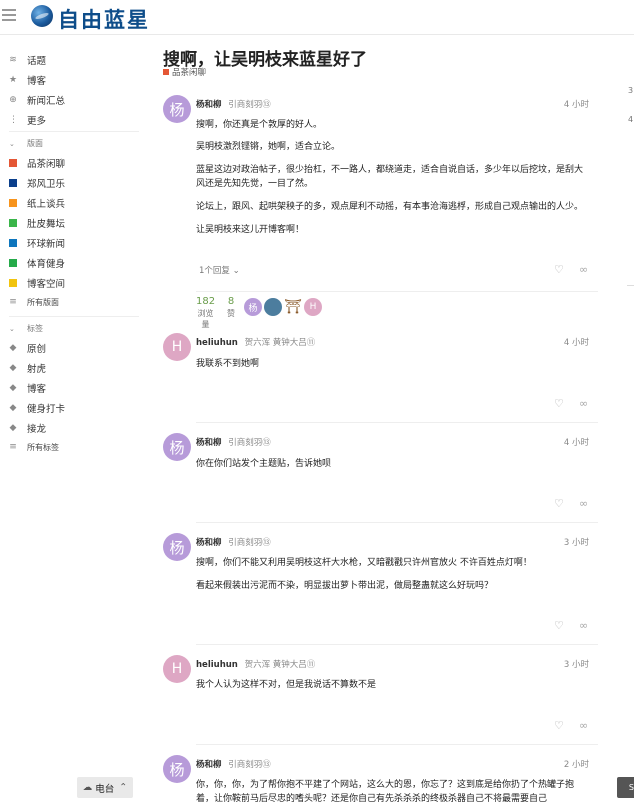 This screenshot has width=634, height=806. I want to click on sidebar-tag-1: ◆ 射虎, so click(27, 368).